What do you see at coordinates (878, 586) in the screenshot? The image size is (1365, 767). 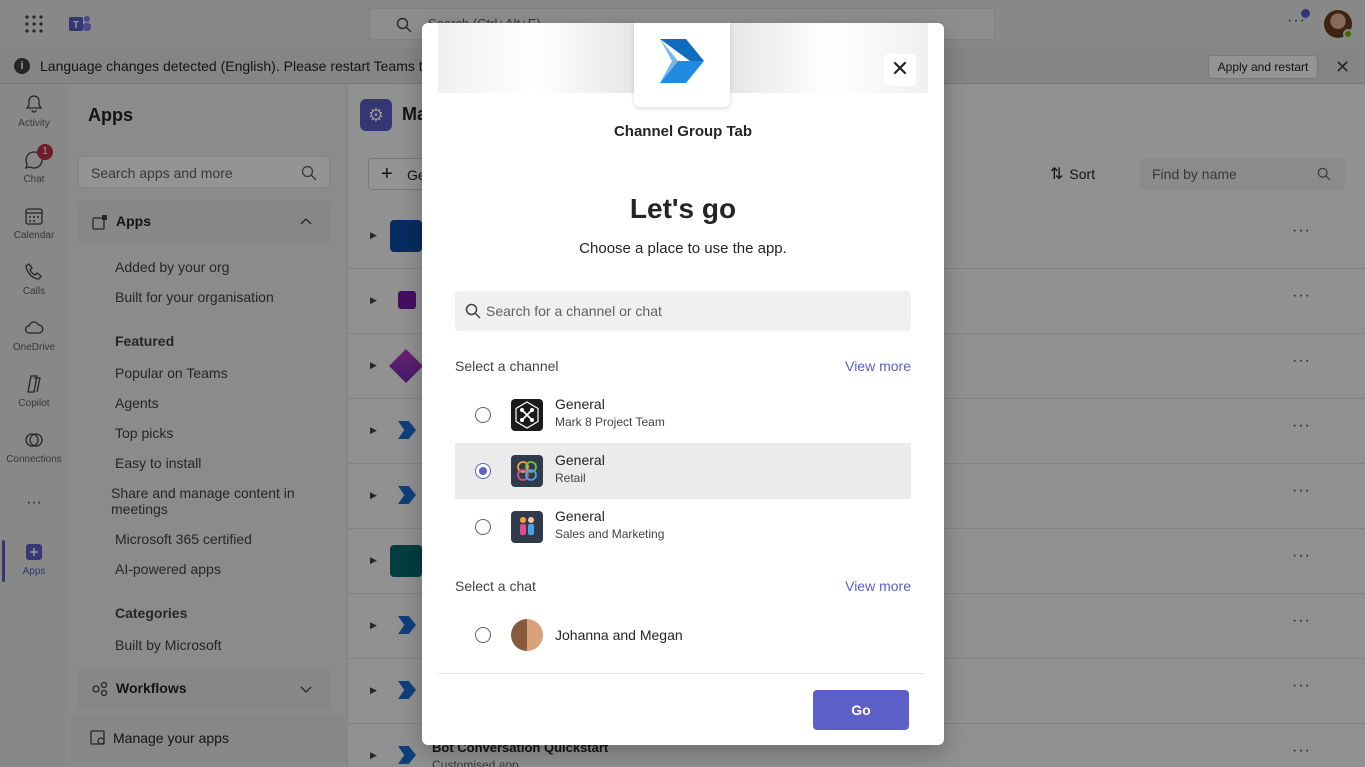 I see `view-more-chats-link: View more` at bounding box center [878, 586].